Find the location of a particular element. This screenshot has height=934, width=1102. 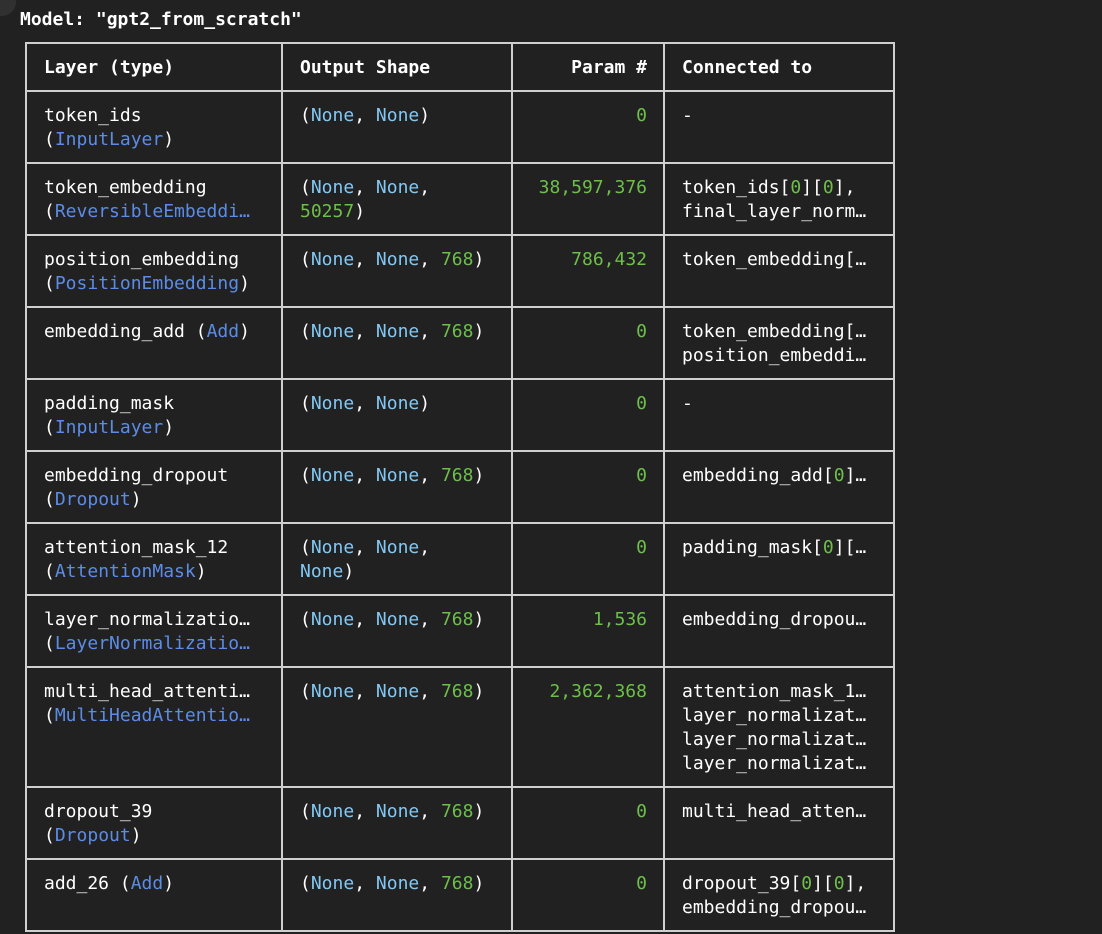

layer-cell: embedding_add (Add) is located at coordinates (153, 343).